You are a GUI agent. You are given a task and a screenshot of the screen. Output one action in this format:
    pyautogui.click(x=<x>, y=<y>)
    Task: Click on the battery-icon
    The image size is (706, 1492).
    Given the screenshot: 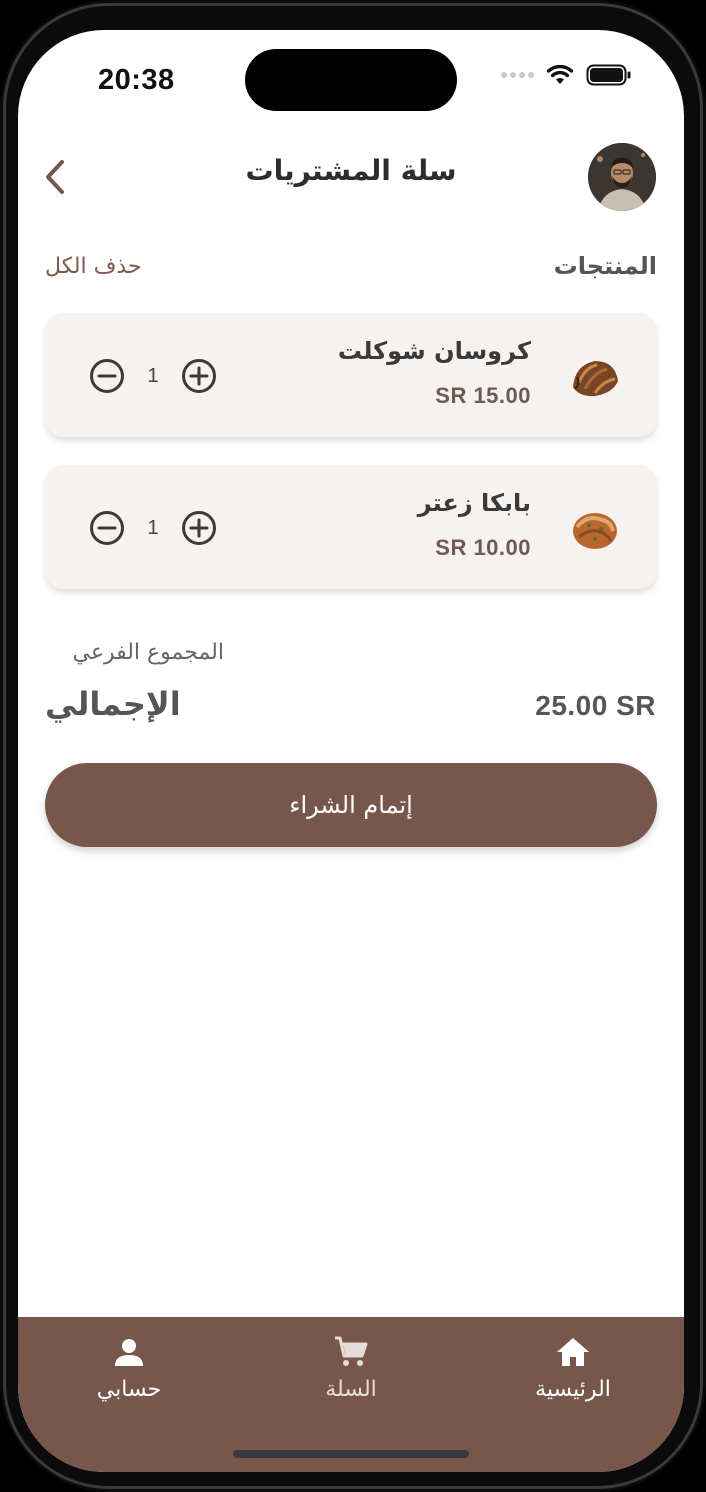 What is the action you would take?
    pyautogui.click(x=608, y=75)
    